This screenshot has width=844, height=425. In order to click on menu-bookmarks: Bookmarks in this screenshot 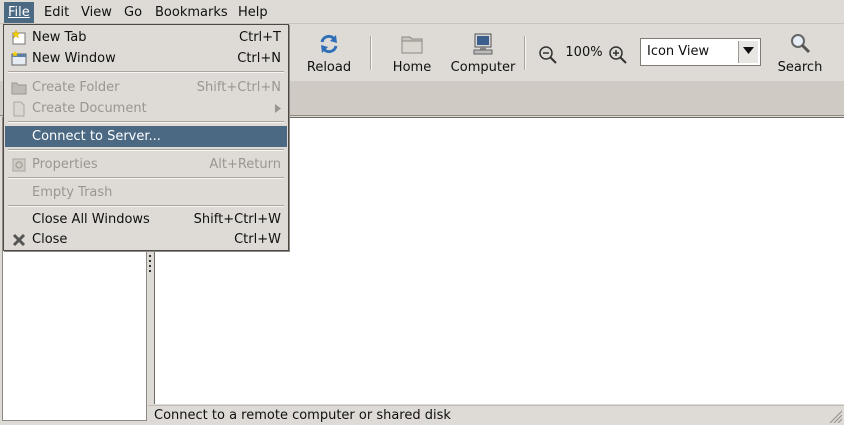, I will do `click(191, 12)`.